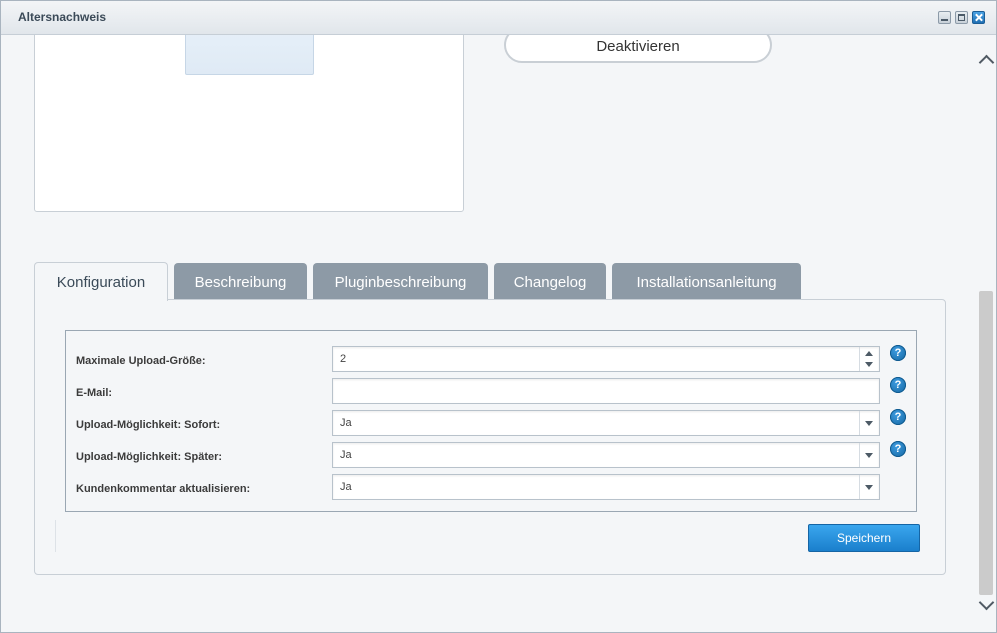  What do you see at coordinates (638, 49) in the screenshot?
I see `deactivate-button: Deaktivieren` at bounding box center [638, 49].